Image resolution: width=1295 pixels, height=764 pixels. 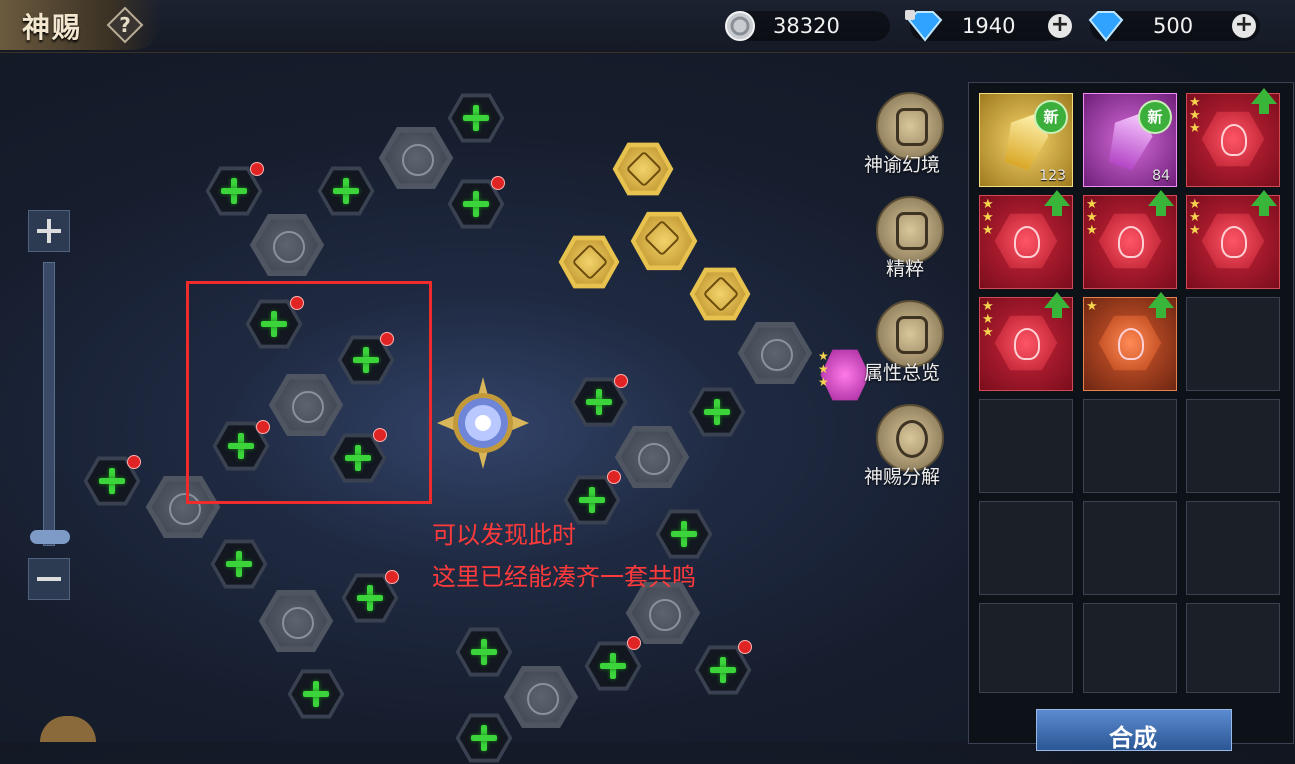 I want to click on silver-coin-icon, so click(x=740, y=26).